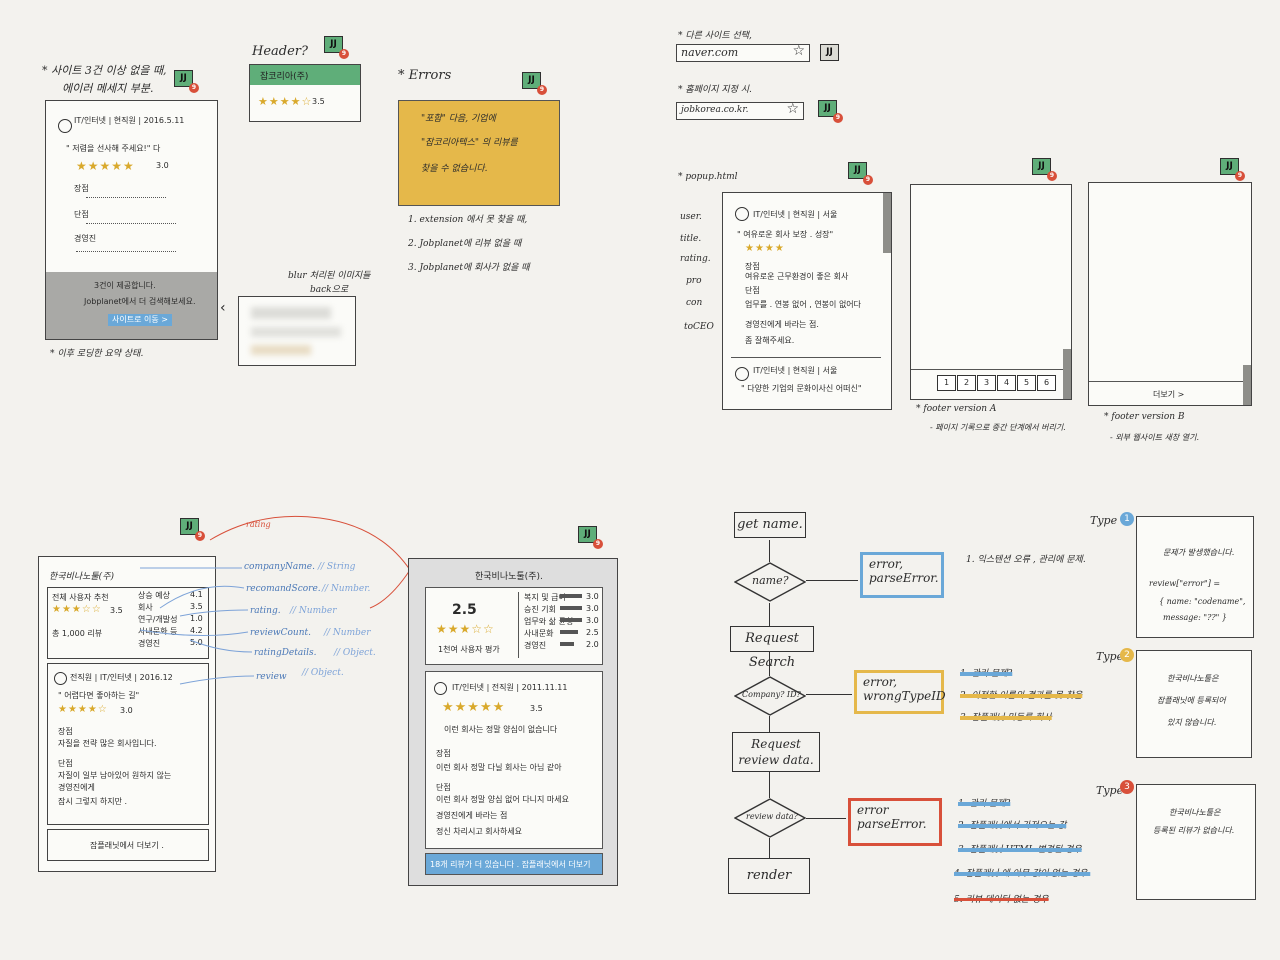 The height and width of the screenshot is (960, 1280). I want to click on note-other-site: * 다른 사이트 선택,, so click(715, 36).